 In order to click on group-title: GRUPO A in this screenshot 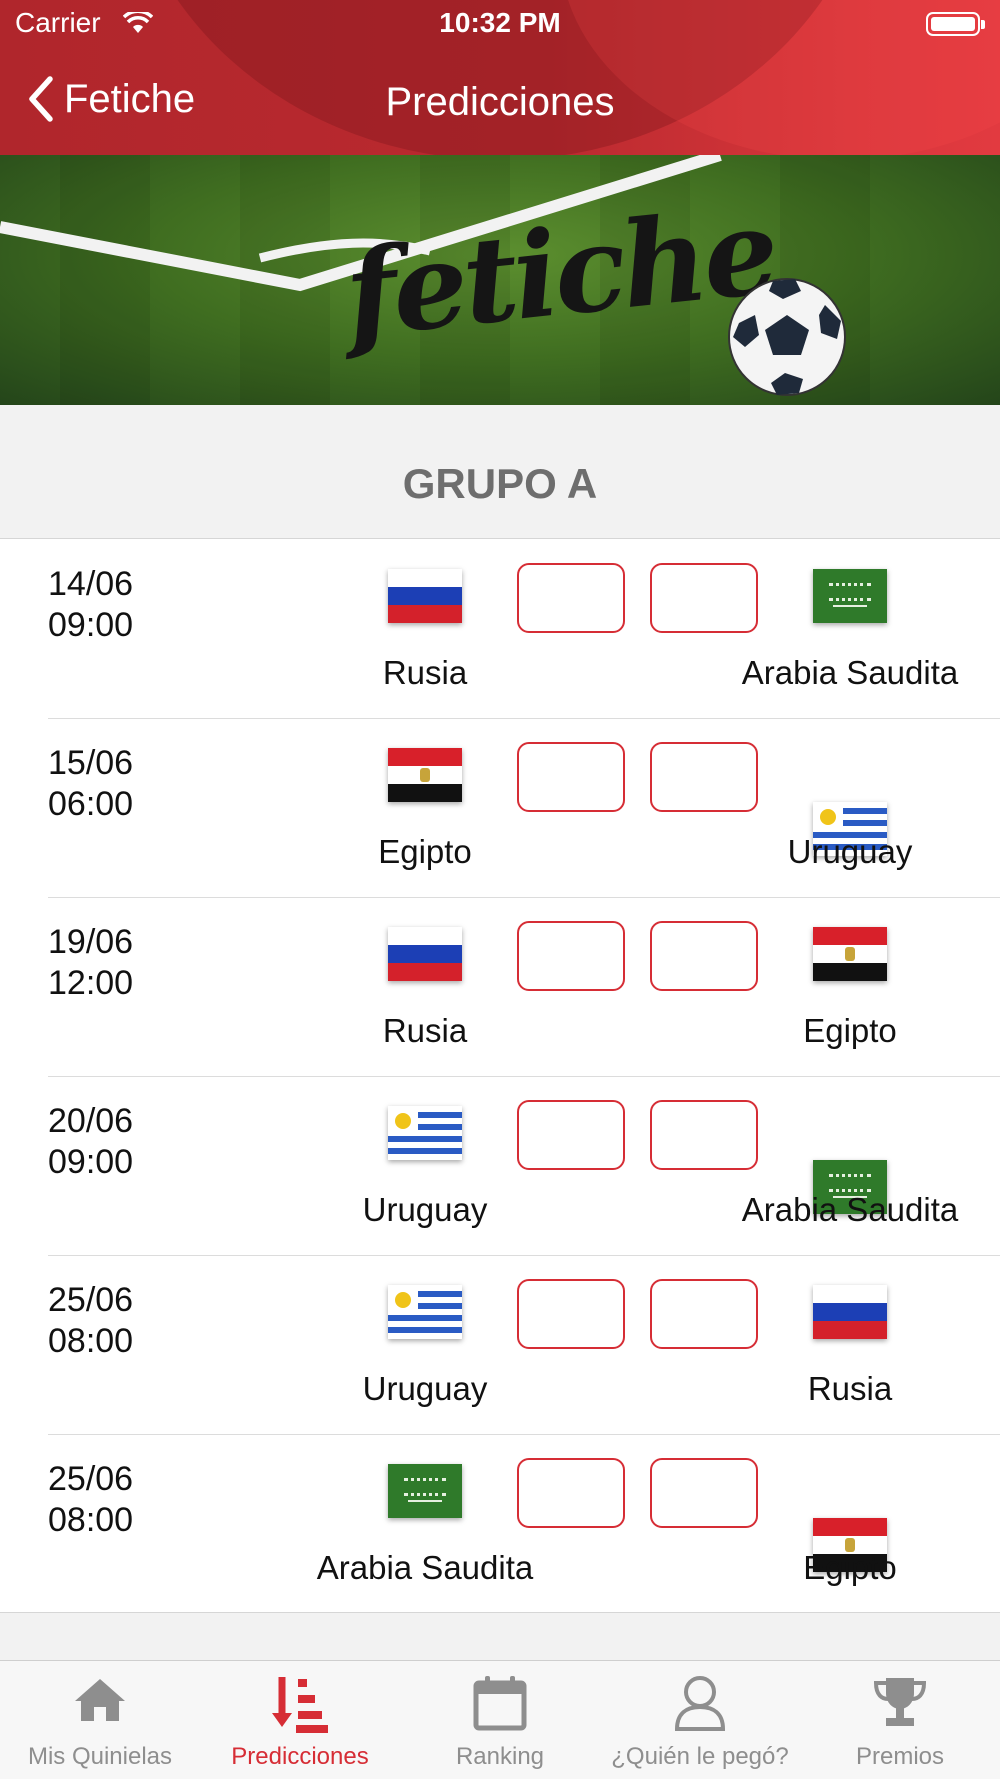, I will do `click(500, 483)`.